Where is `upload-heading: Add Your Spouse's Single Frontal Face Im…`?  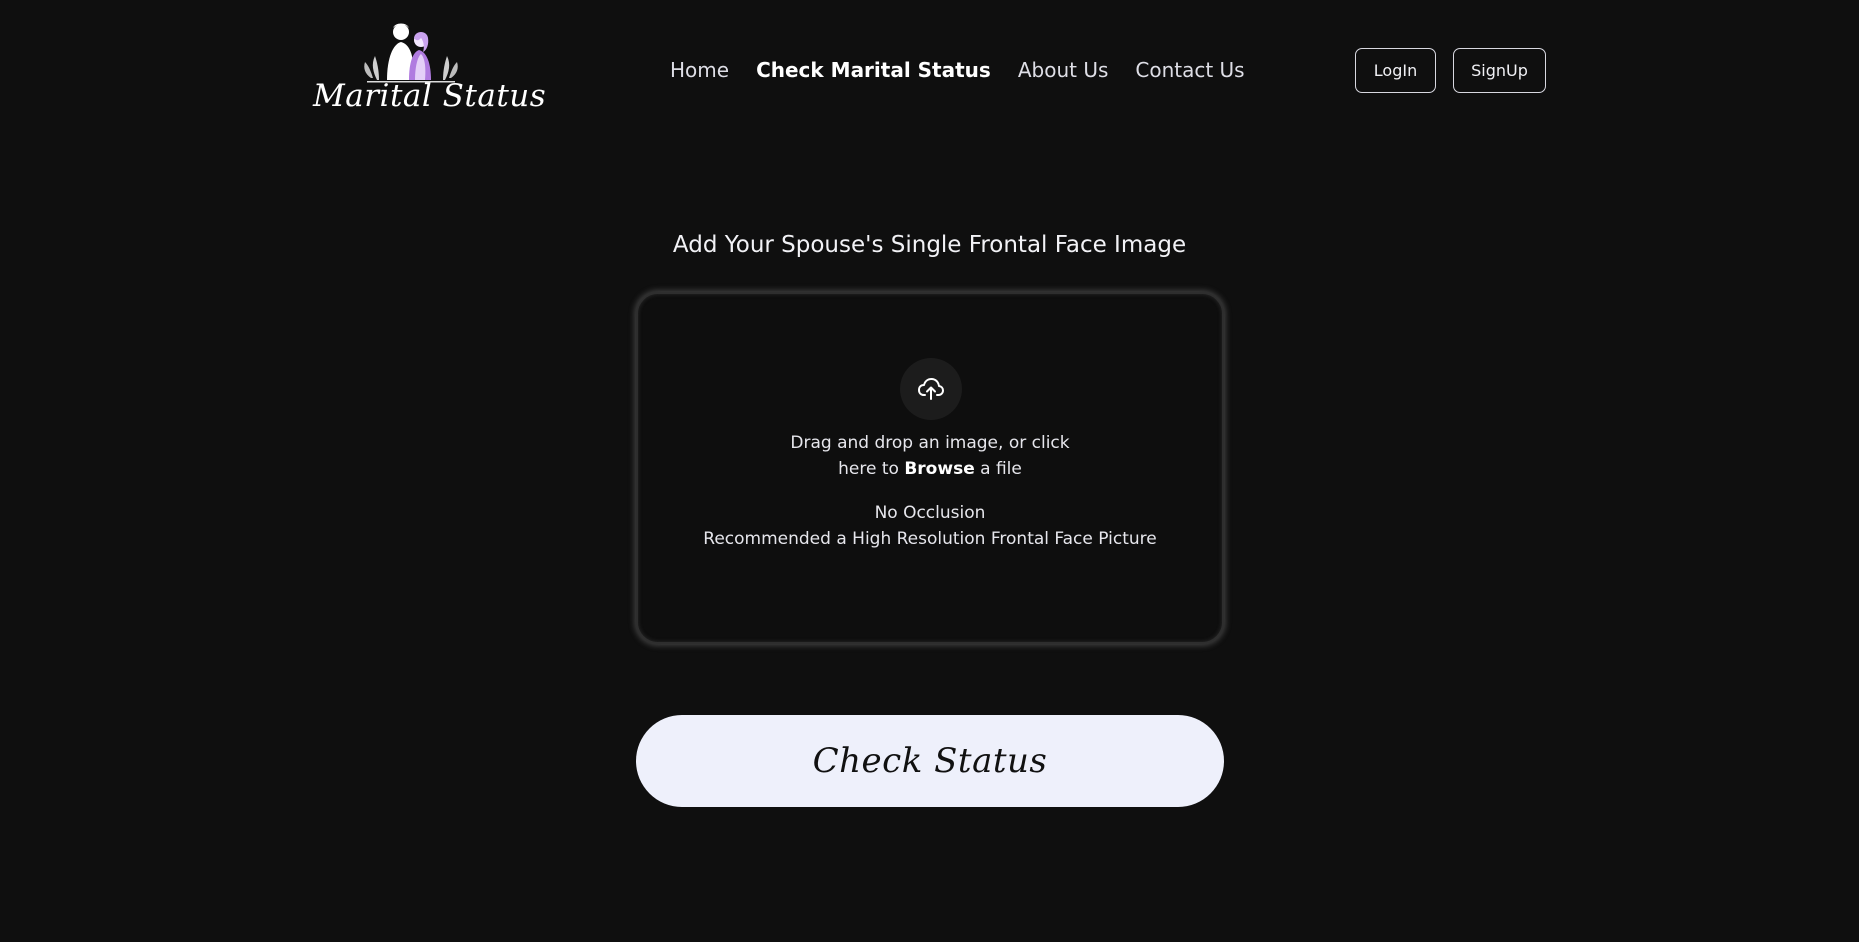
upload-heading: Add Your Spouse's Single Frontal Face Im… is located at coordinates (929, 245).